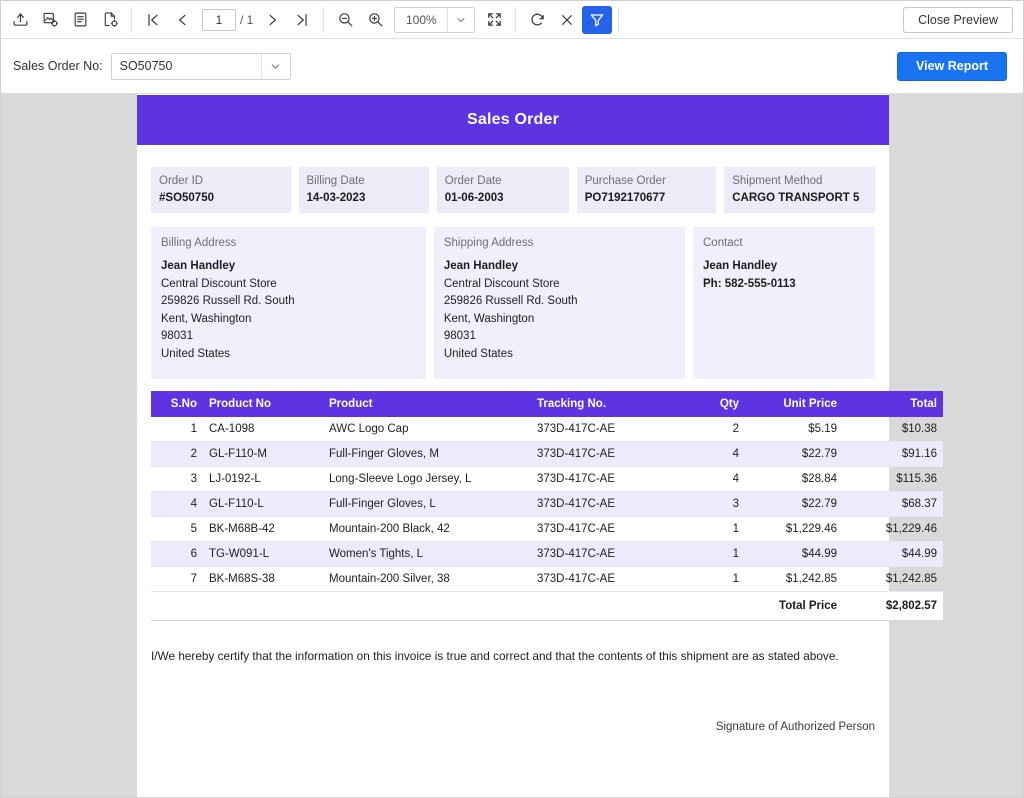  I want to click on document-icon, so click(80, 20).